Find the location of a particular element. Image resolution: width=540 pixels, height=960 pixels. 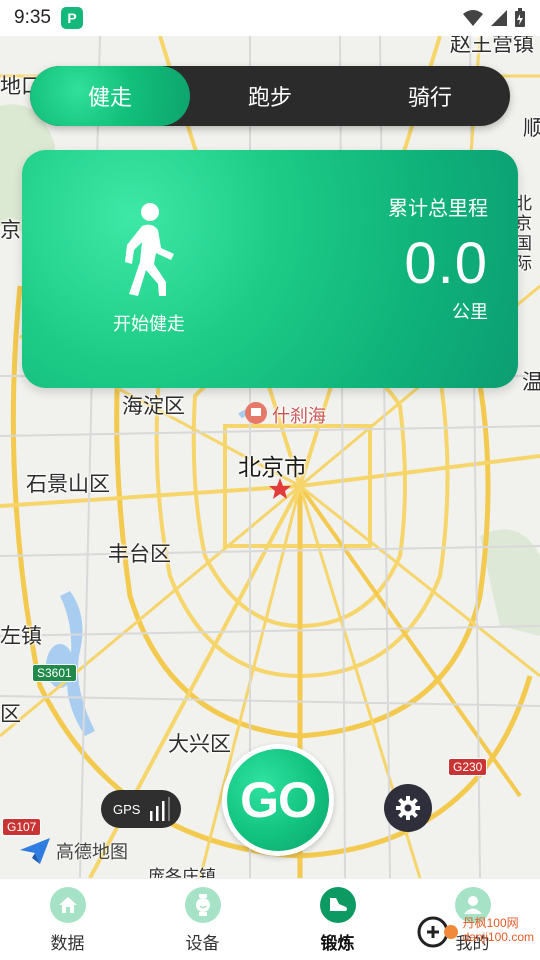

nav-label: 设备 is located at coordinates (202, 944).